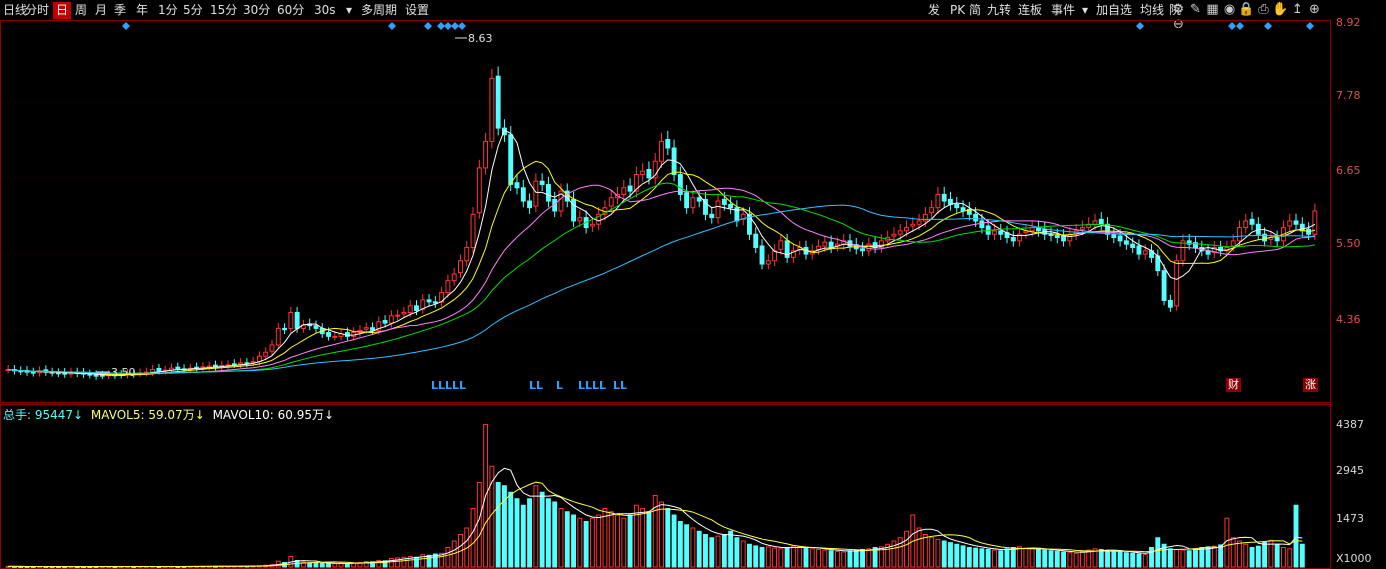 This screenshot has width=1386, height=569. I want to click on limit-up-tag: 涨, so click(1310, 385).